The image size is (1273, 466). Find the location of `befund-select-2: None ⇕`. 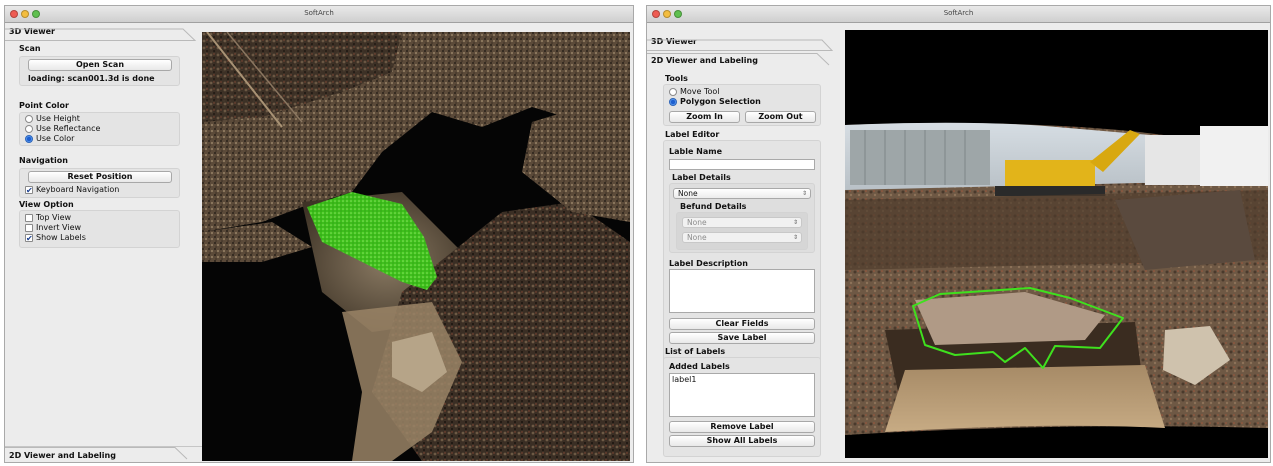

befund-select-2: None ⇕ is located at coordinates (742, 237).